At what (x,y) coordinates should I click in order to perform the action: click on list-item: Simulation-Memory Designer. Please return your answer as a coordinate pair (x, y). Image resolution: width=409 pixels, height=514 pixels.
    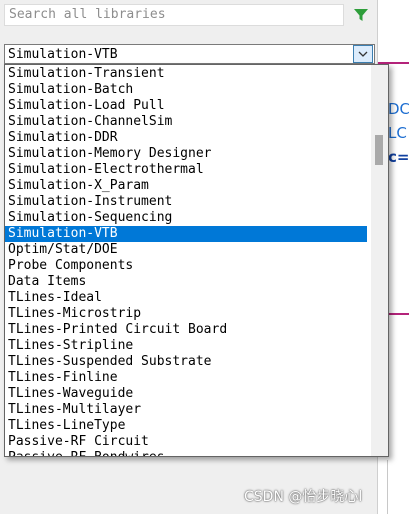
    Looking at the image, I should click on (186, 154).